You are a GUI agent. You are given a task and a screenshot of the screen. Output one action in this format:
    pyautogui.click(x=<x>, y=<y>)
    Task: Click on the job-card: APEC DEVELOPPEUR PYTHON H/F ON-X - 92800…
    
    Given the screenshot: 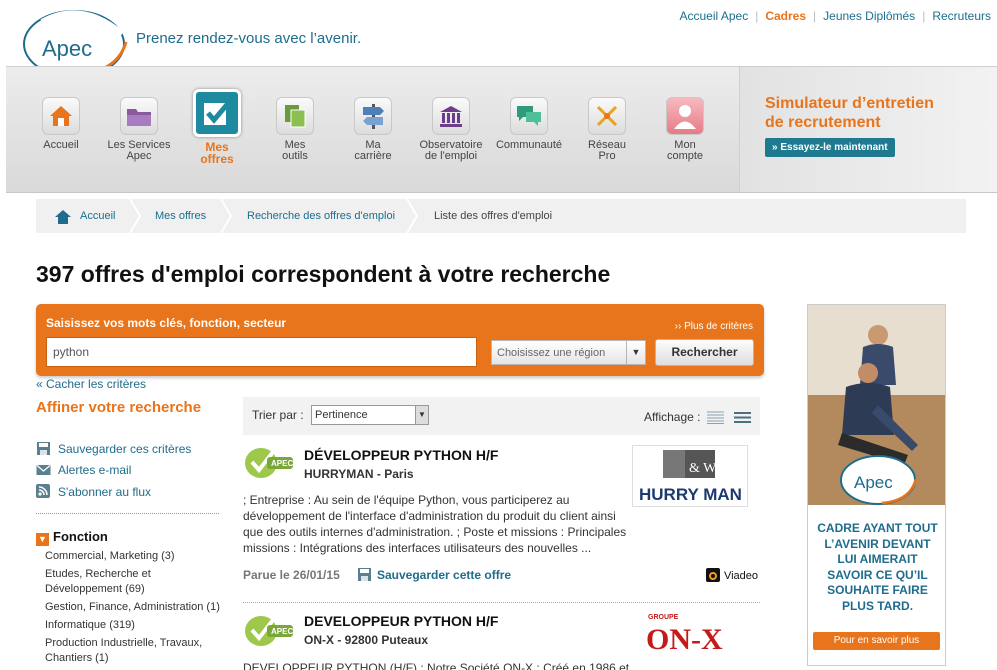 What is the action you would take?
    pyautogui.click(x=501, y=636)
    